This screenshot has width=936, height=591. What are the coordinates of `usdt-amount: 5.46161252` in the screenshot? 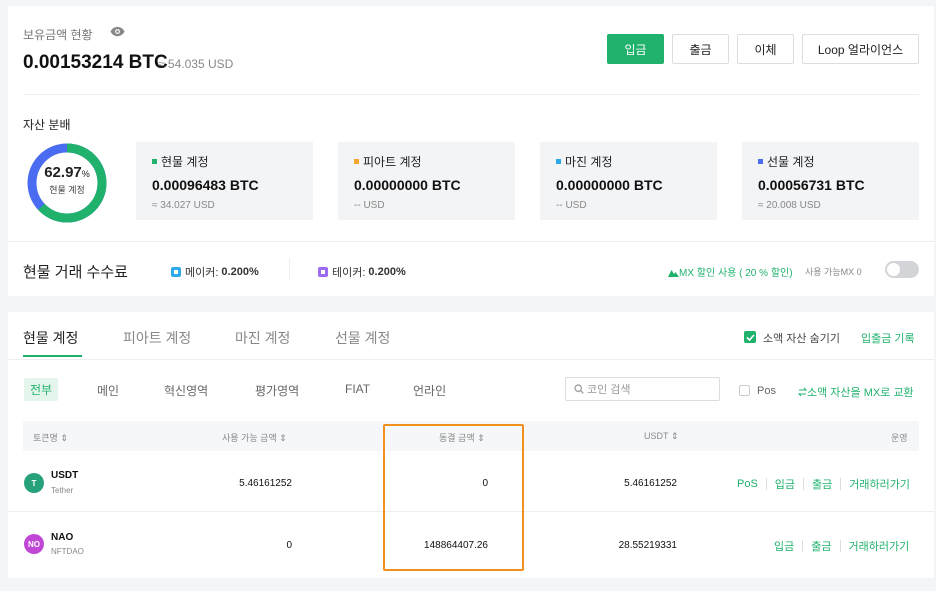 It's located at (650, 483).